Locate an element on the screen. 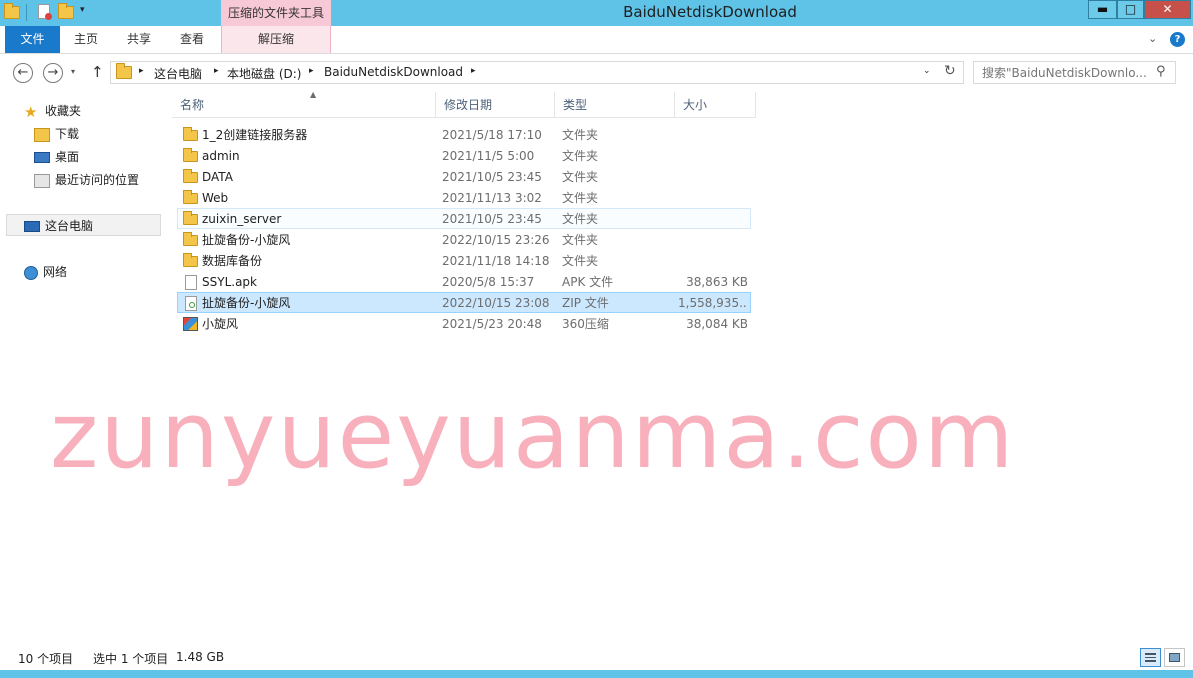  nav-this-pc: 这台电脑 is located at coordinates (83, 225).